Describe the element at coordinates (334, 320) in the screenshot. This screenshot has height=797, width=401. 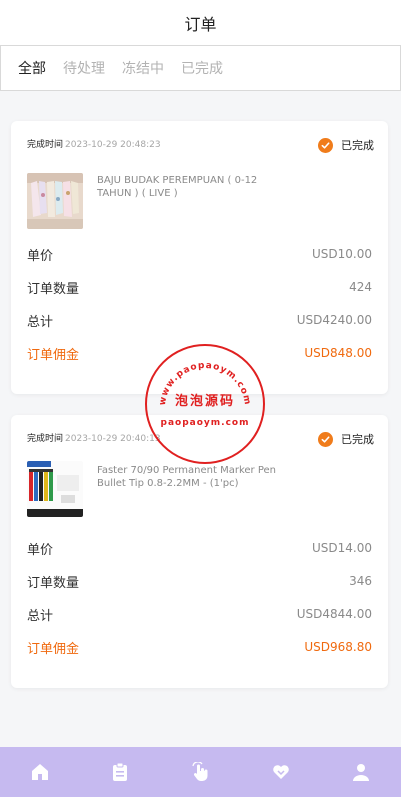
I see `row-value: USD4240.00` at that location.